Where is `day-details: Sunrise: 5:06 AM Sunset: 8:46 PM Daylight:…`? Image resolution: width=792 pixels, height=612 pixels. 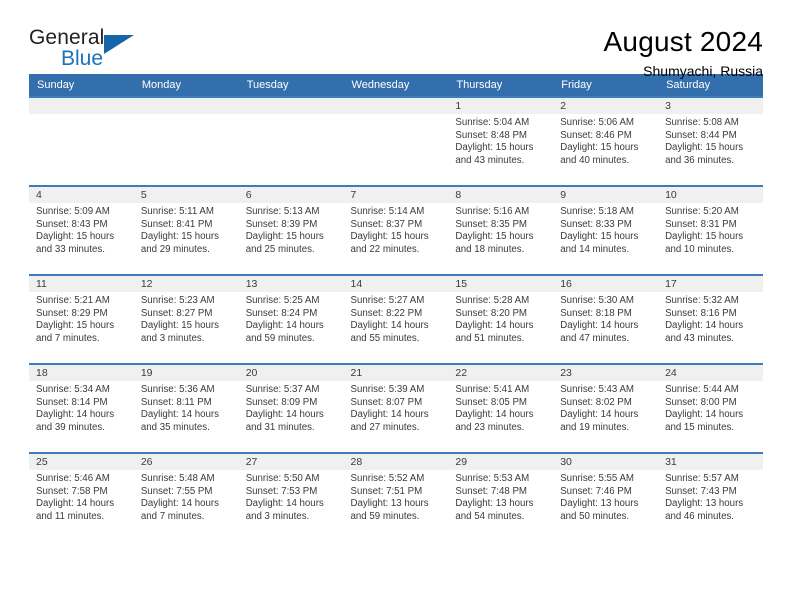 day-details: Sunrise: 5:06 AM Sunset: 8:46 PM Daylight:… is located at coordinates (605, 140).